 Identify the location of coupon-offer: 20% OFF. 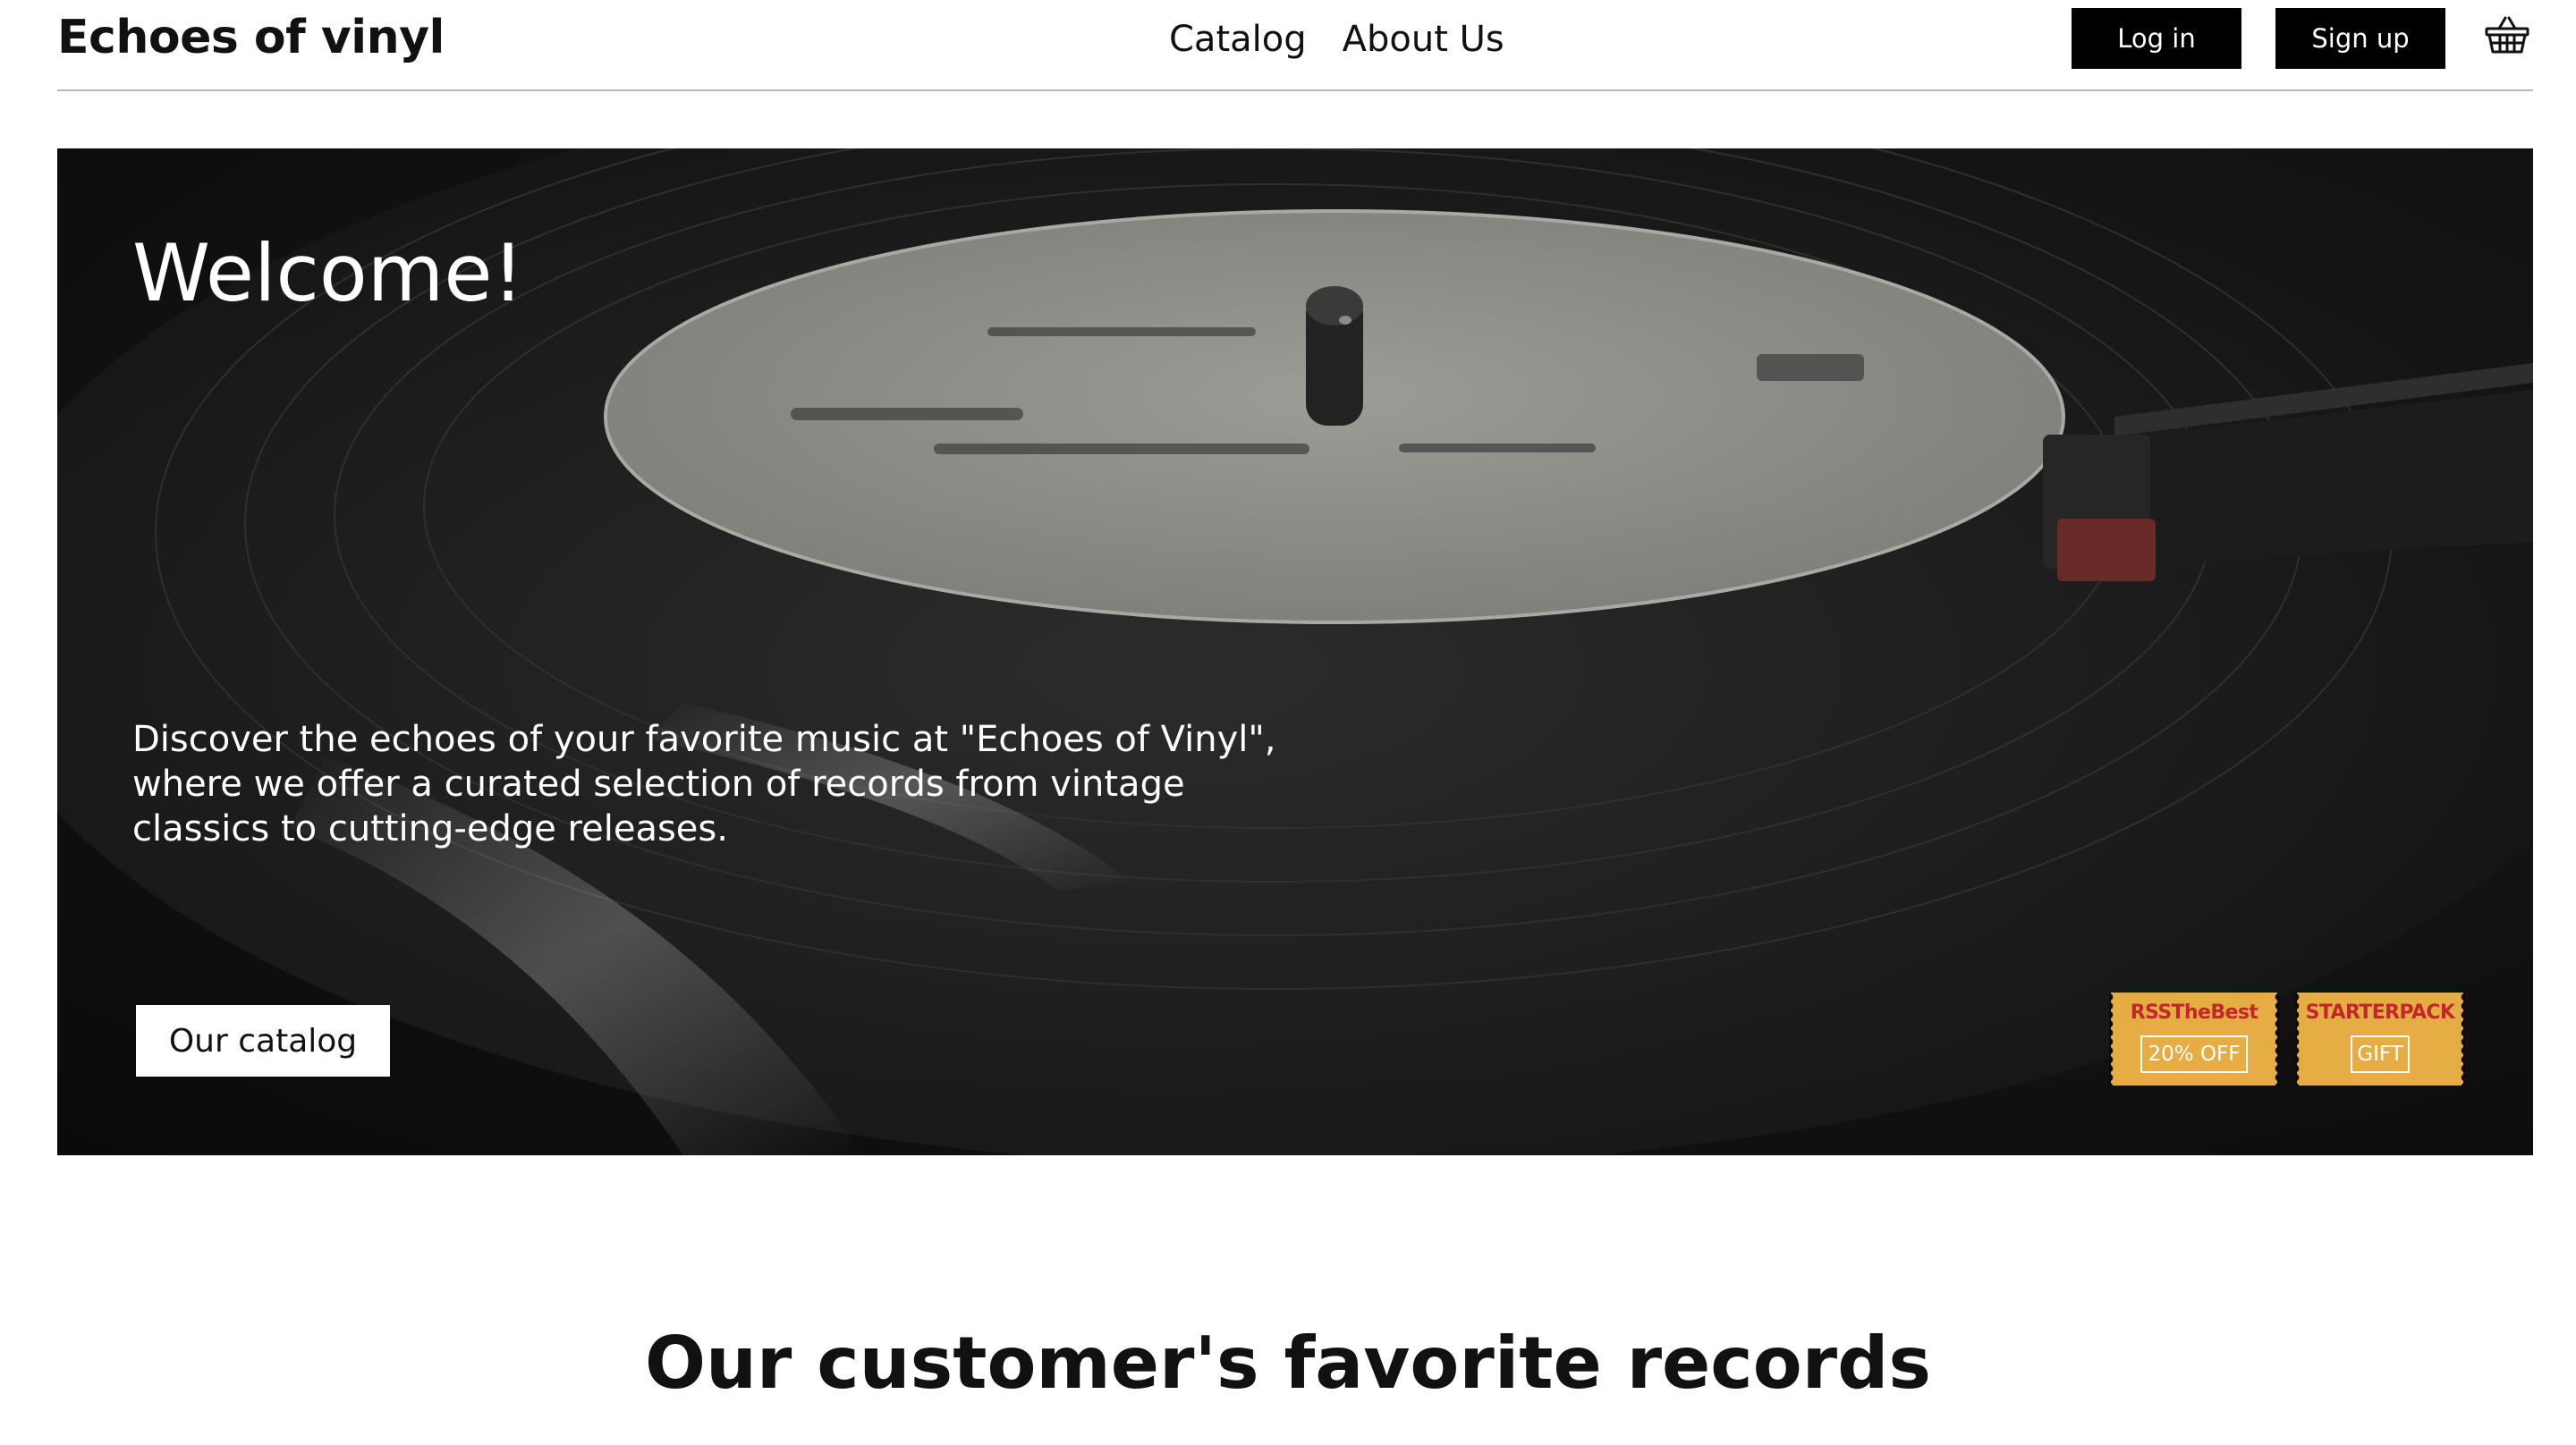
(2194, 1054).